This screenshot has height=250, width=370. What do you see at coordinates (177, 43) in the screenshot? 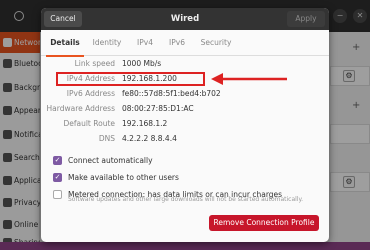
I see `tab-ipv6: IPv6` at bounding box center [177, 43].